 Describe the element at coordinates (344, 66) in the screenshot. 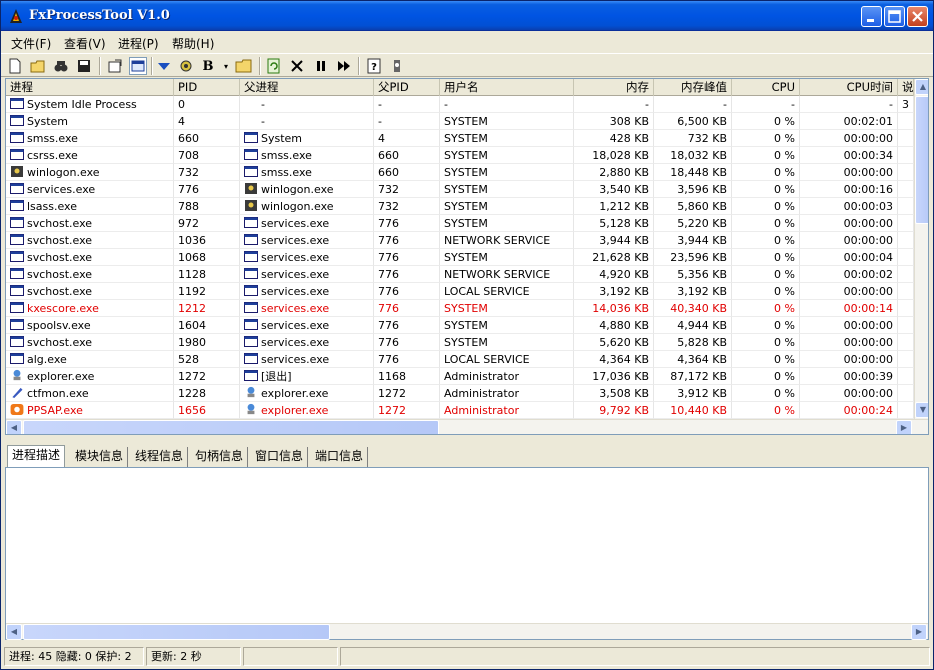

I see `resume-button` at that location.